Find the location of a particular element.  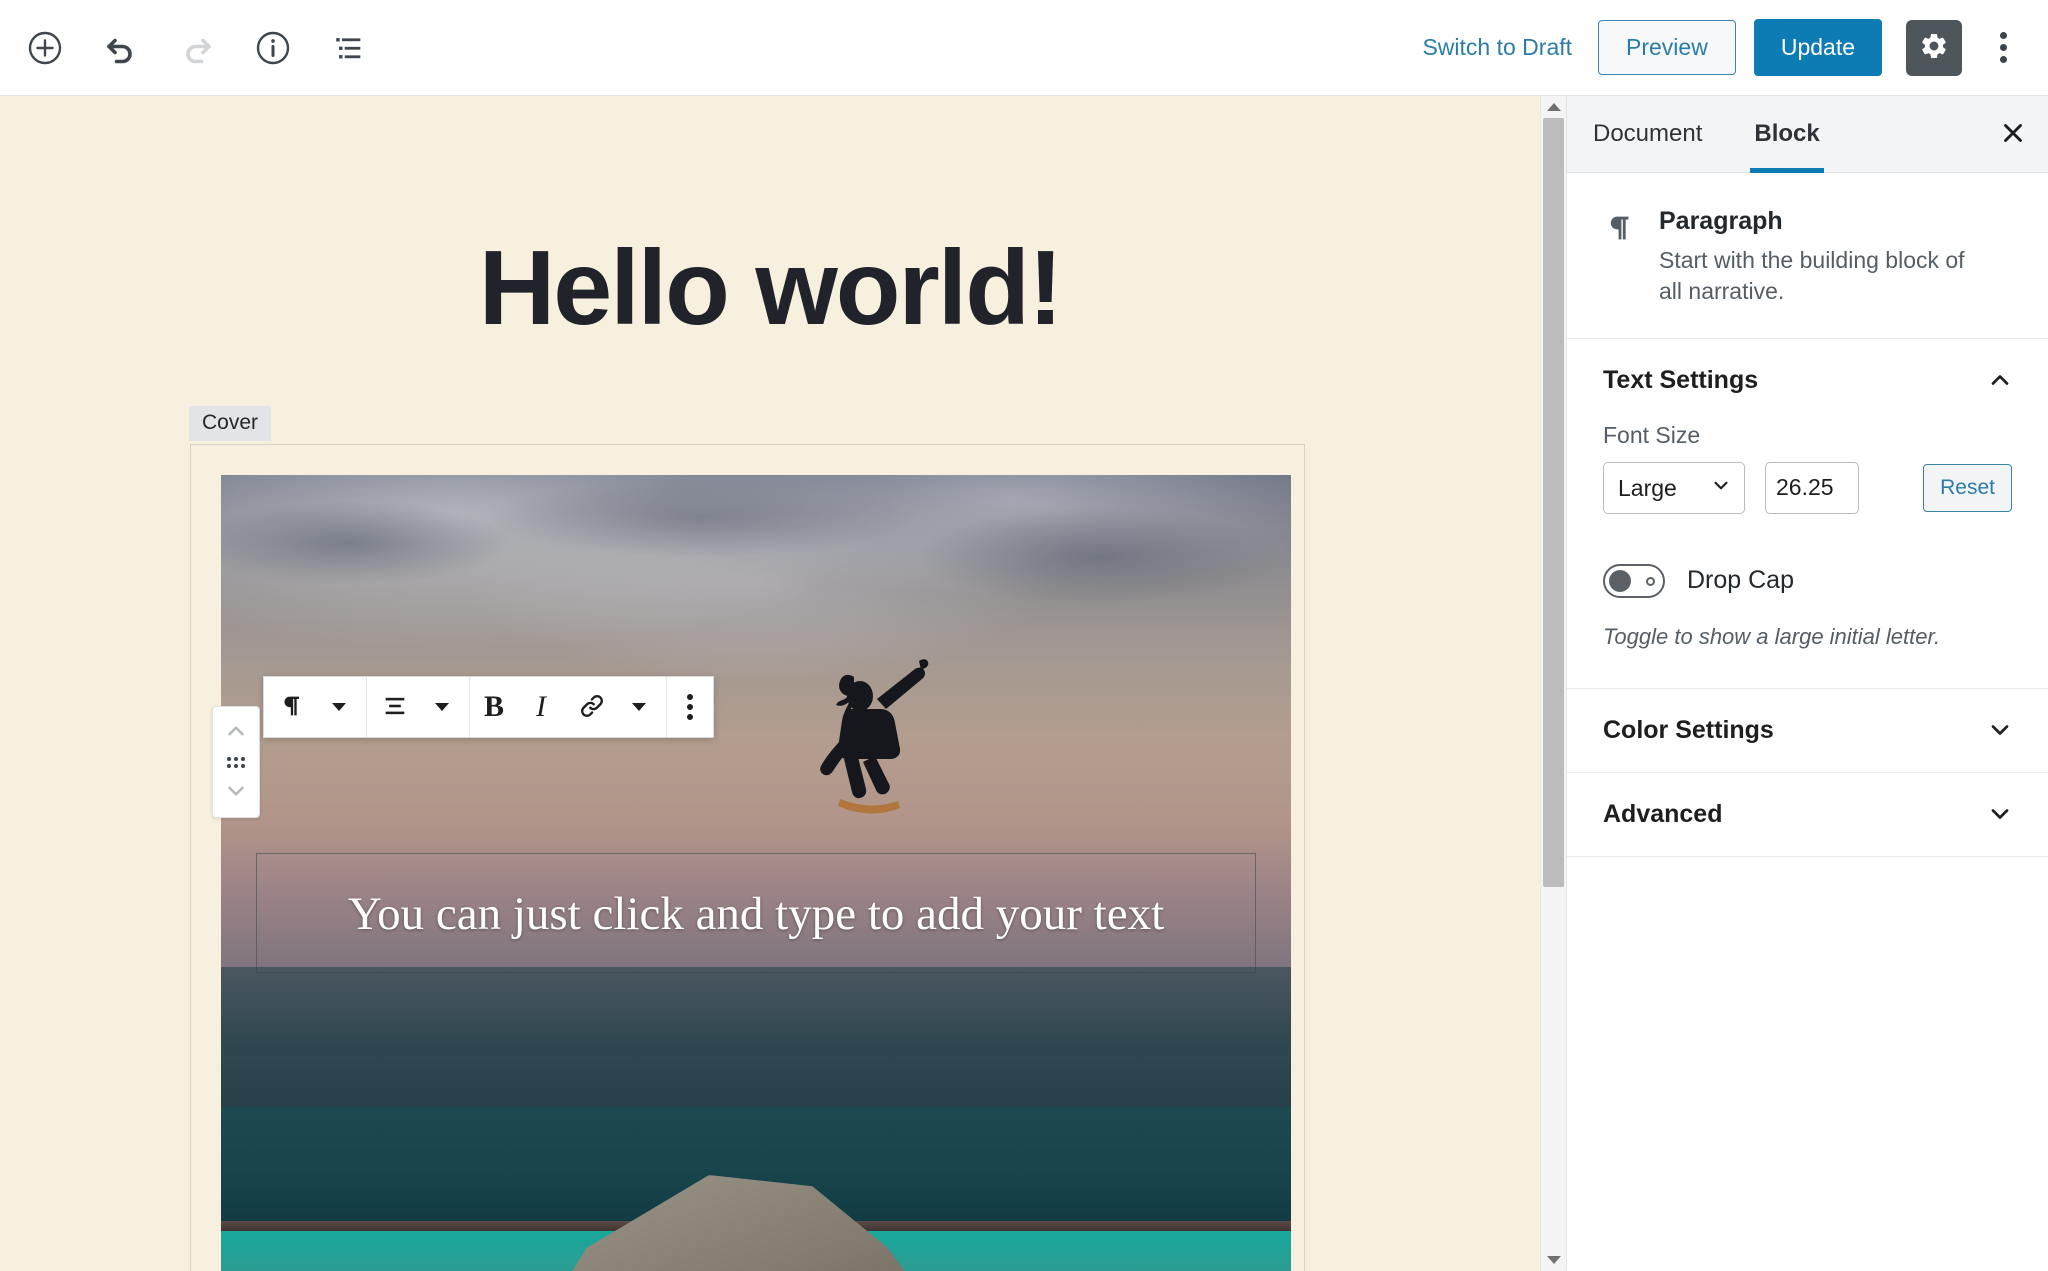

more-options-button is located at coordinates (2003, 48).